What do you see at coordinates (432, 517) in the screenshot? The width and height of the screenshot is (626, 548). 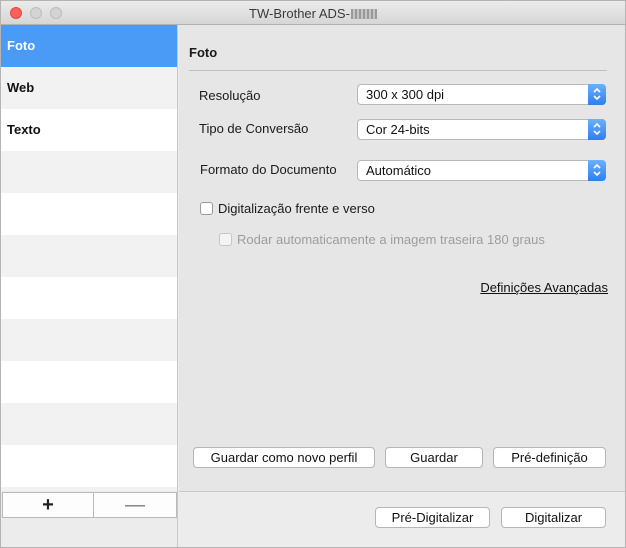 I see `prescan-button: Pré-Digitalizar` at bounding box center [432, 517].